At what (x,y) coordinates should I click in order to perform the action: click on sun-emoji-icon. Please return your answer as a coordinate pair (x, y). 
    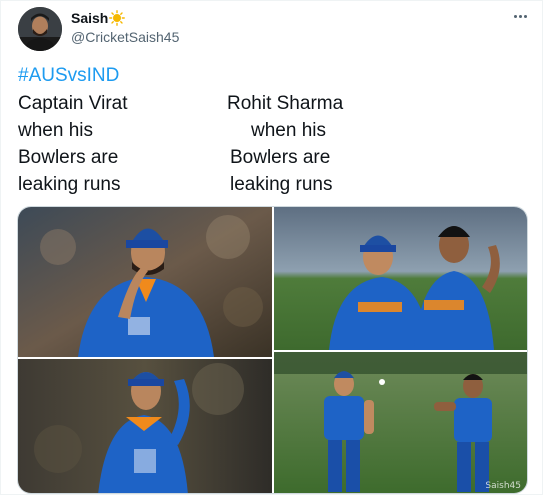
    Looking at the image, I should click on (117, 18).